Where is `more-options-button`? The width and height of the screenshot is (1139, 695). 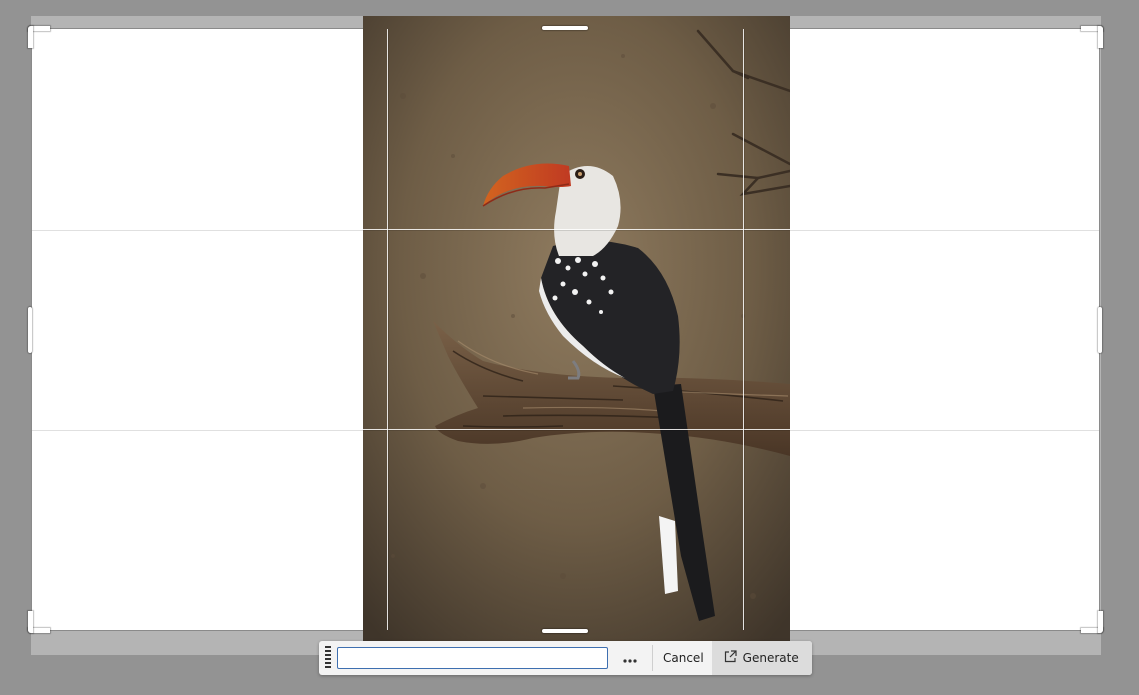 more-options-button is located at coordinates (630, 658).